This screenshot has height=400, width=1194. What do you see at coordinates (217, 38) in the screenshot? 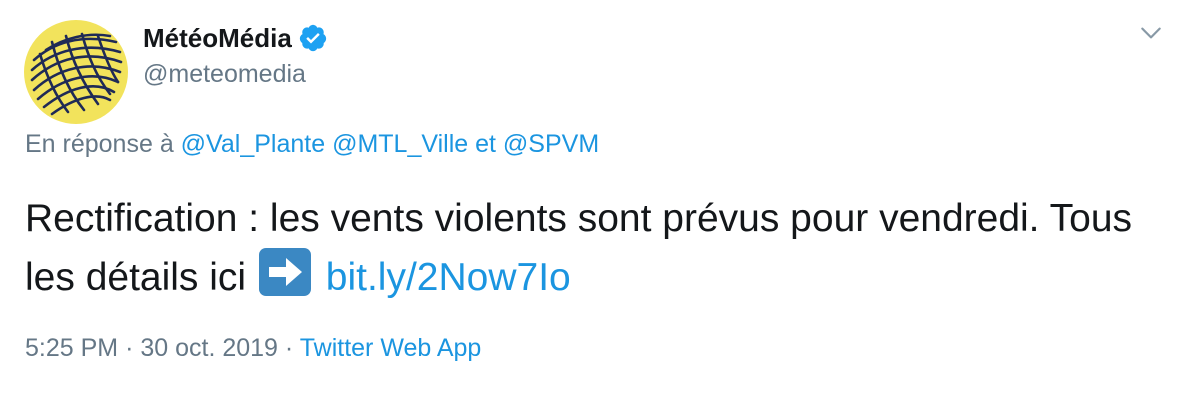
I see `author-name: MétéoMédia` at bounding box center [217, 38].